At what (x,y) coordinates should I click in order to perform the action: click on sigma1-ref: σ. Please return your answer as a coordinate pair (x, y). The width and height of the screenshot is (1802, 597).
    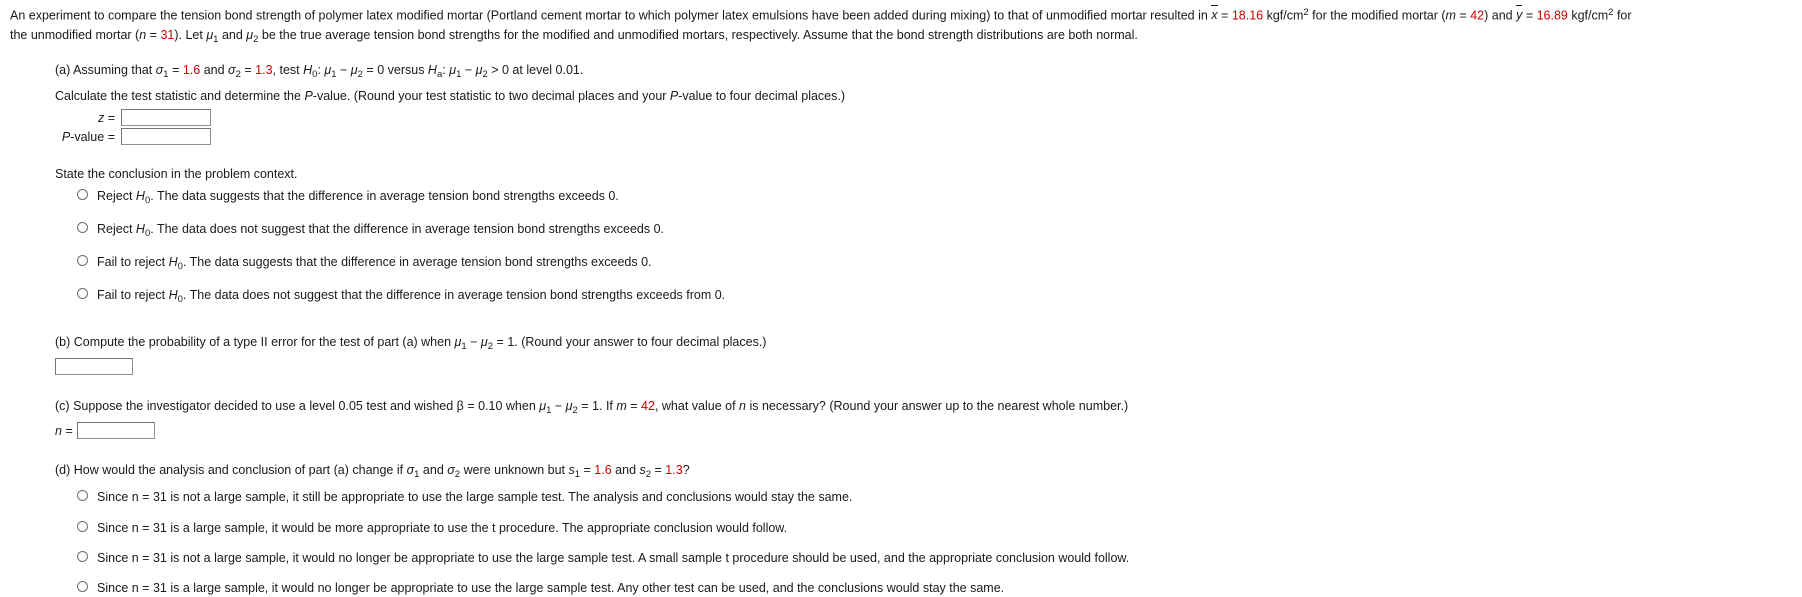
    Looking at the image, I should click on (410, 470).